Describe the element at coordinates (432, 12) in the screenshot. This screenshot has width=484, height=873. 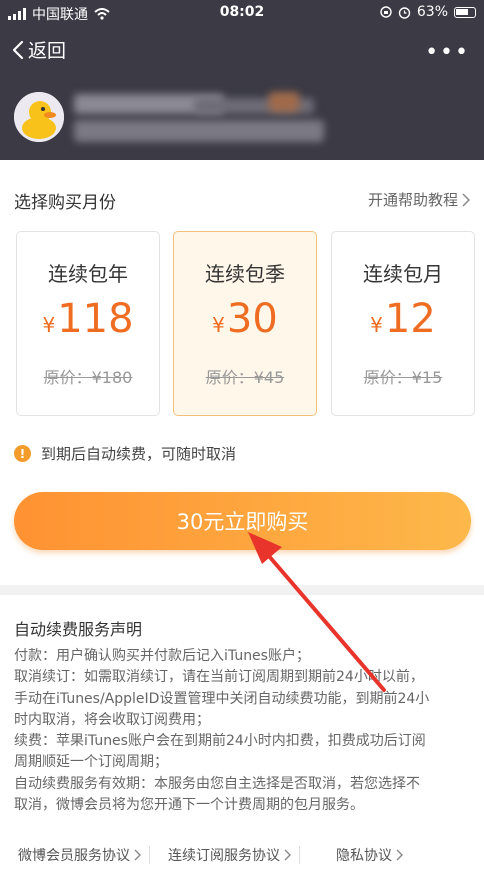
I see `battery-percent: 63%` at that location.